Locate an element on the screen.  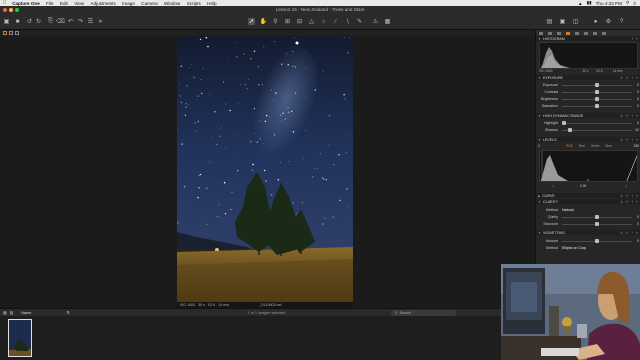
reset-icon: ↺ is located at coordinates (29, 21).